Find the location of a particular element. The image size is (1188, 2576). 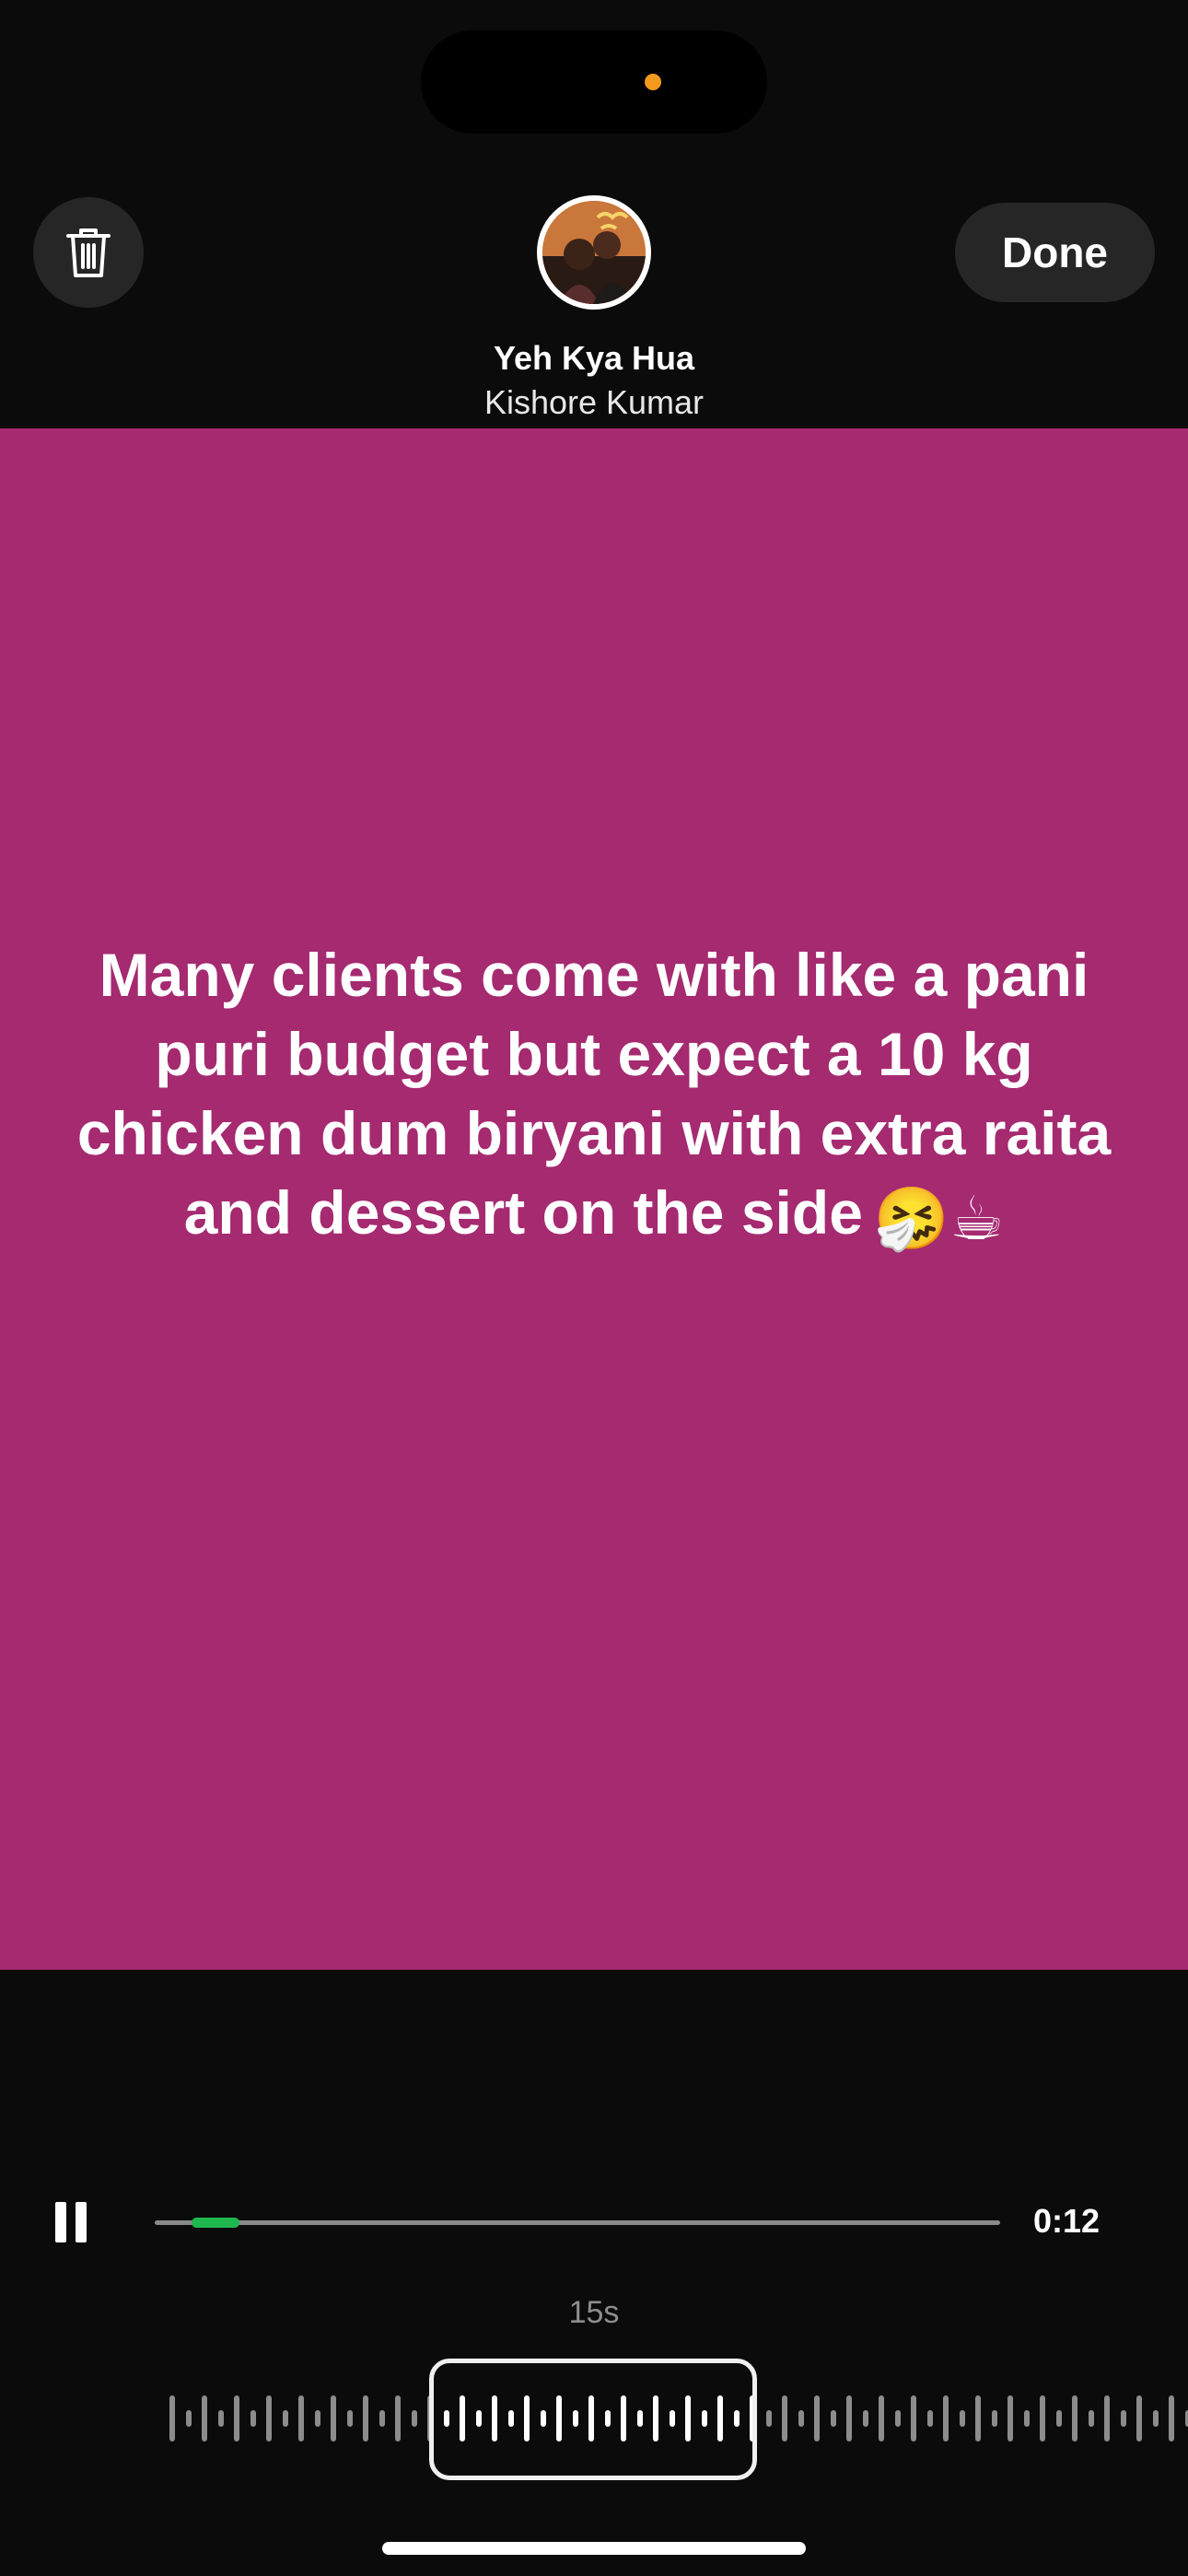

clip-selection-handle is located at coordinates (593, 2419).